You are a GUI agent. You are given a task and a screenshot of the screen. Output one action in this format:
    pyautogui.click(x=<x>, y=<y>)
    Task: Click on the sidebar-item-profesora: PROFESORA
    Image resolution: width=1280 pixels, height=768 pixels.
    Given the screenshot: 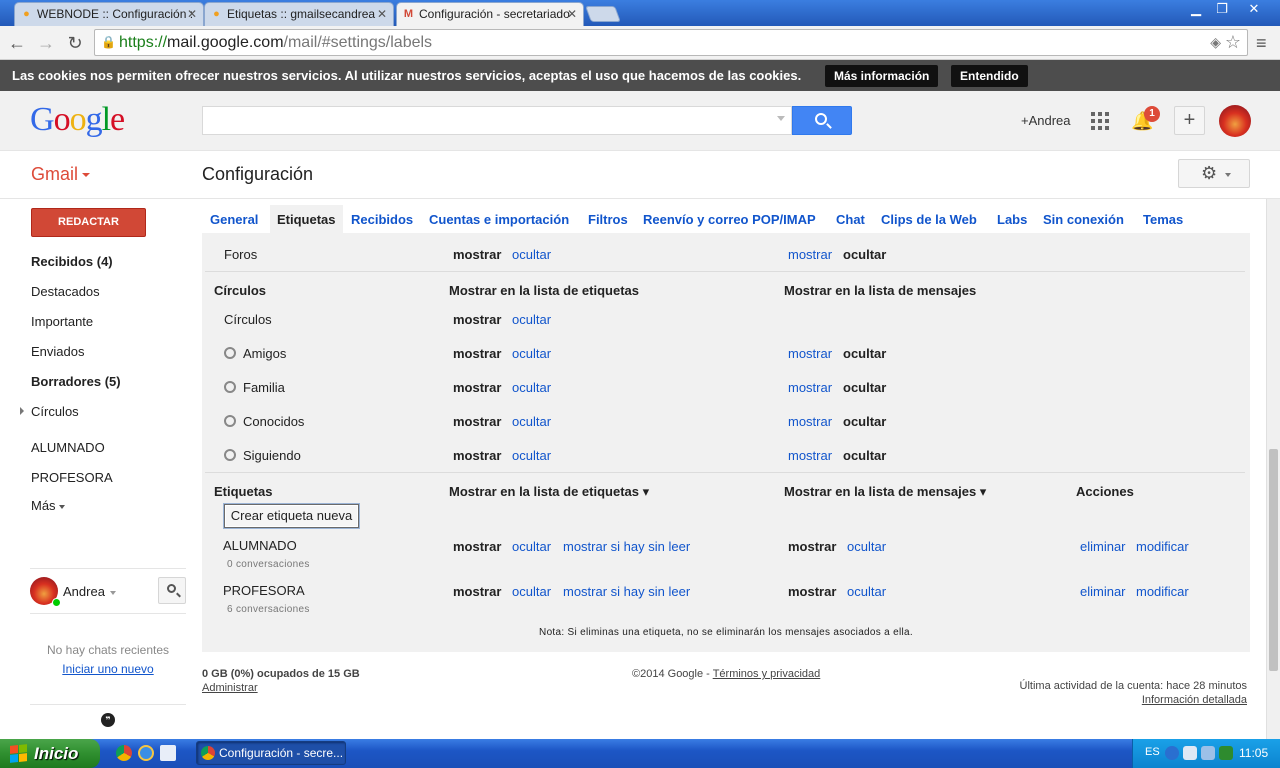 What is the action you would take?
    pyautogui.click(x=72, y=477)
    